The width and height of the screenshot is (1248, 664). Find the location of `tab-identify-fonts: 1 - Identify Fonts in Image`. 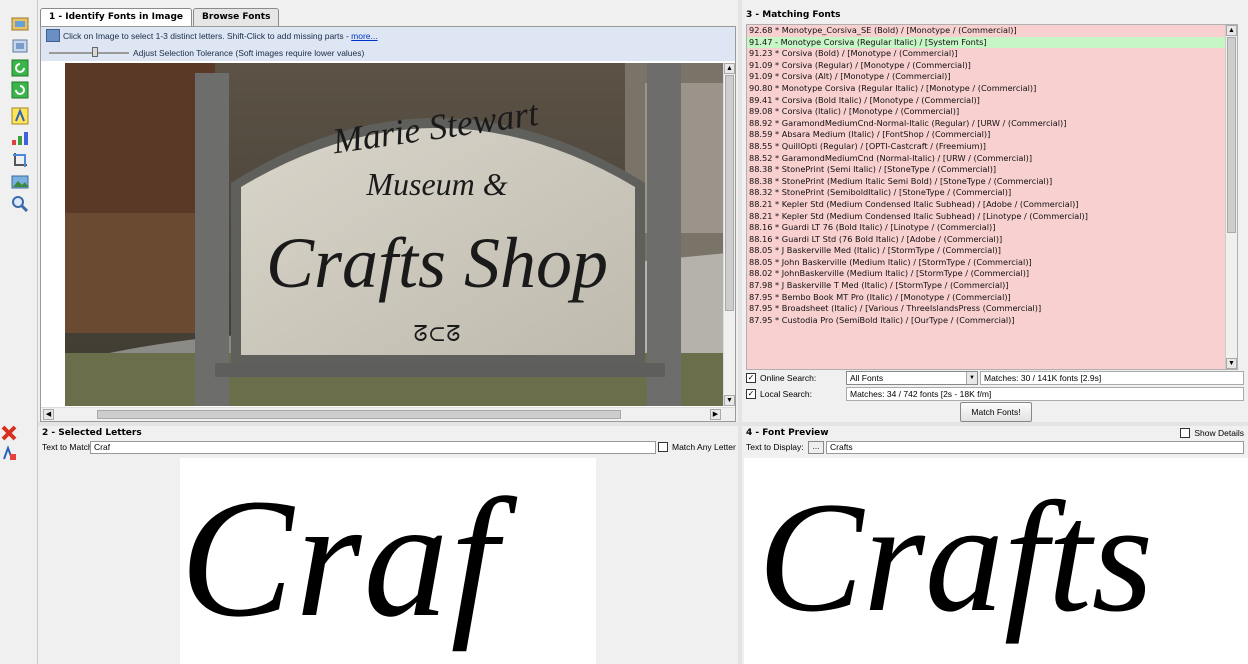

tab-identify-fonts: 1 - Identify Fonts in Image is located at coordinates (116, 17).